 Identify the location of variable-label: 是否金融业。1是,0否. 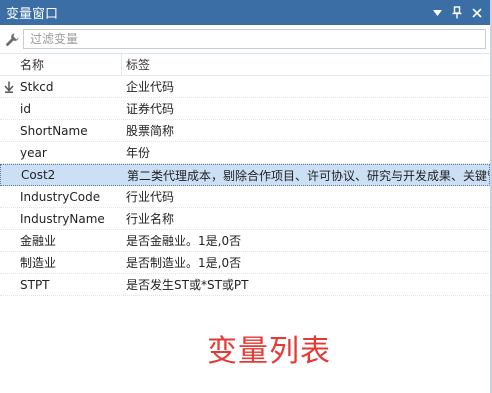
(184, 241).